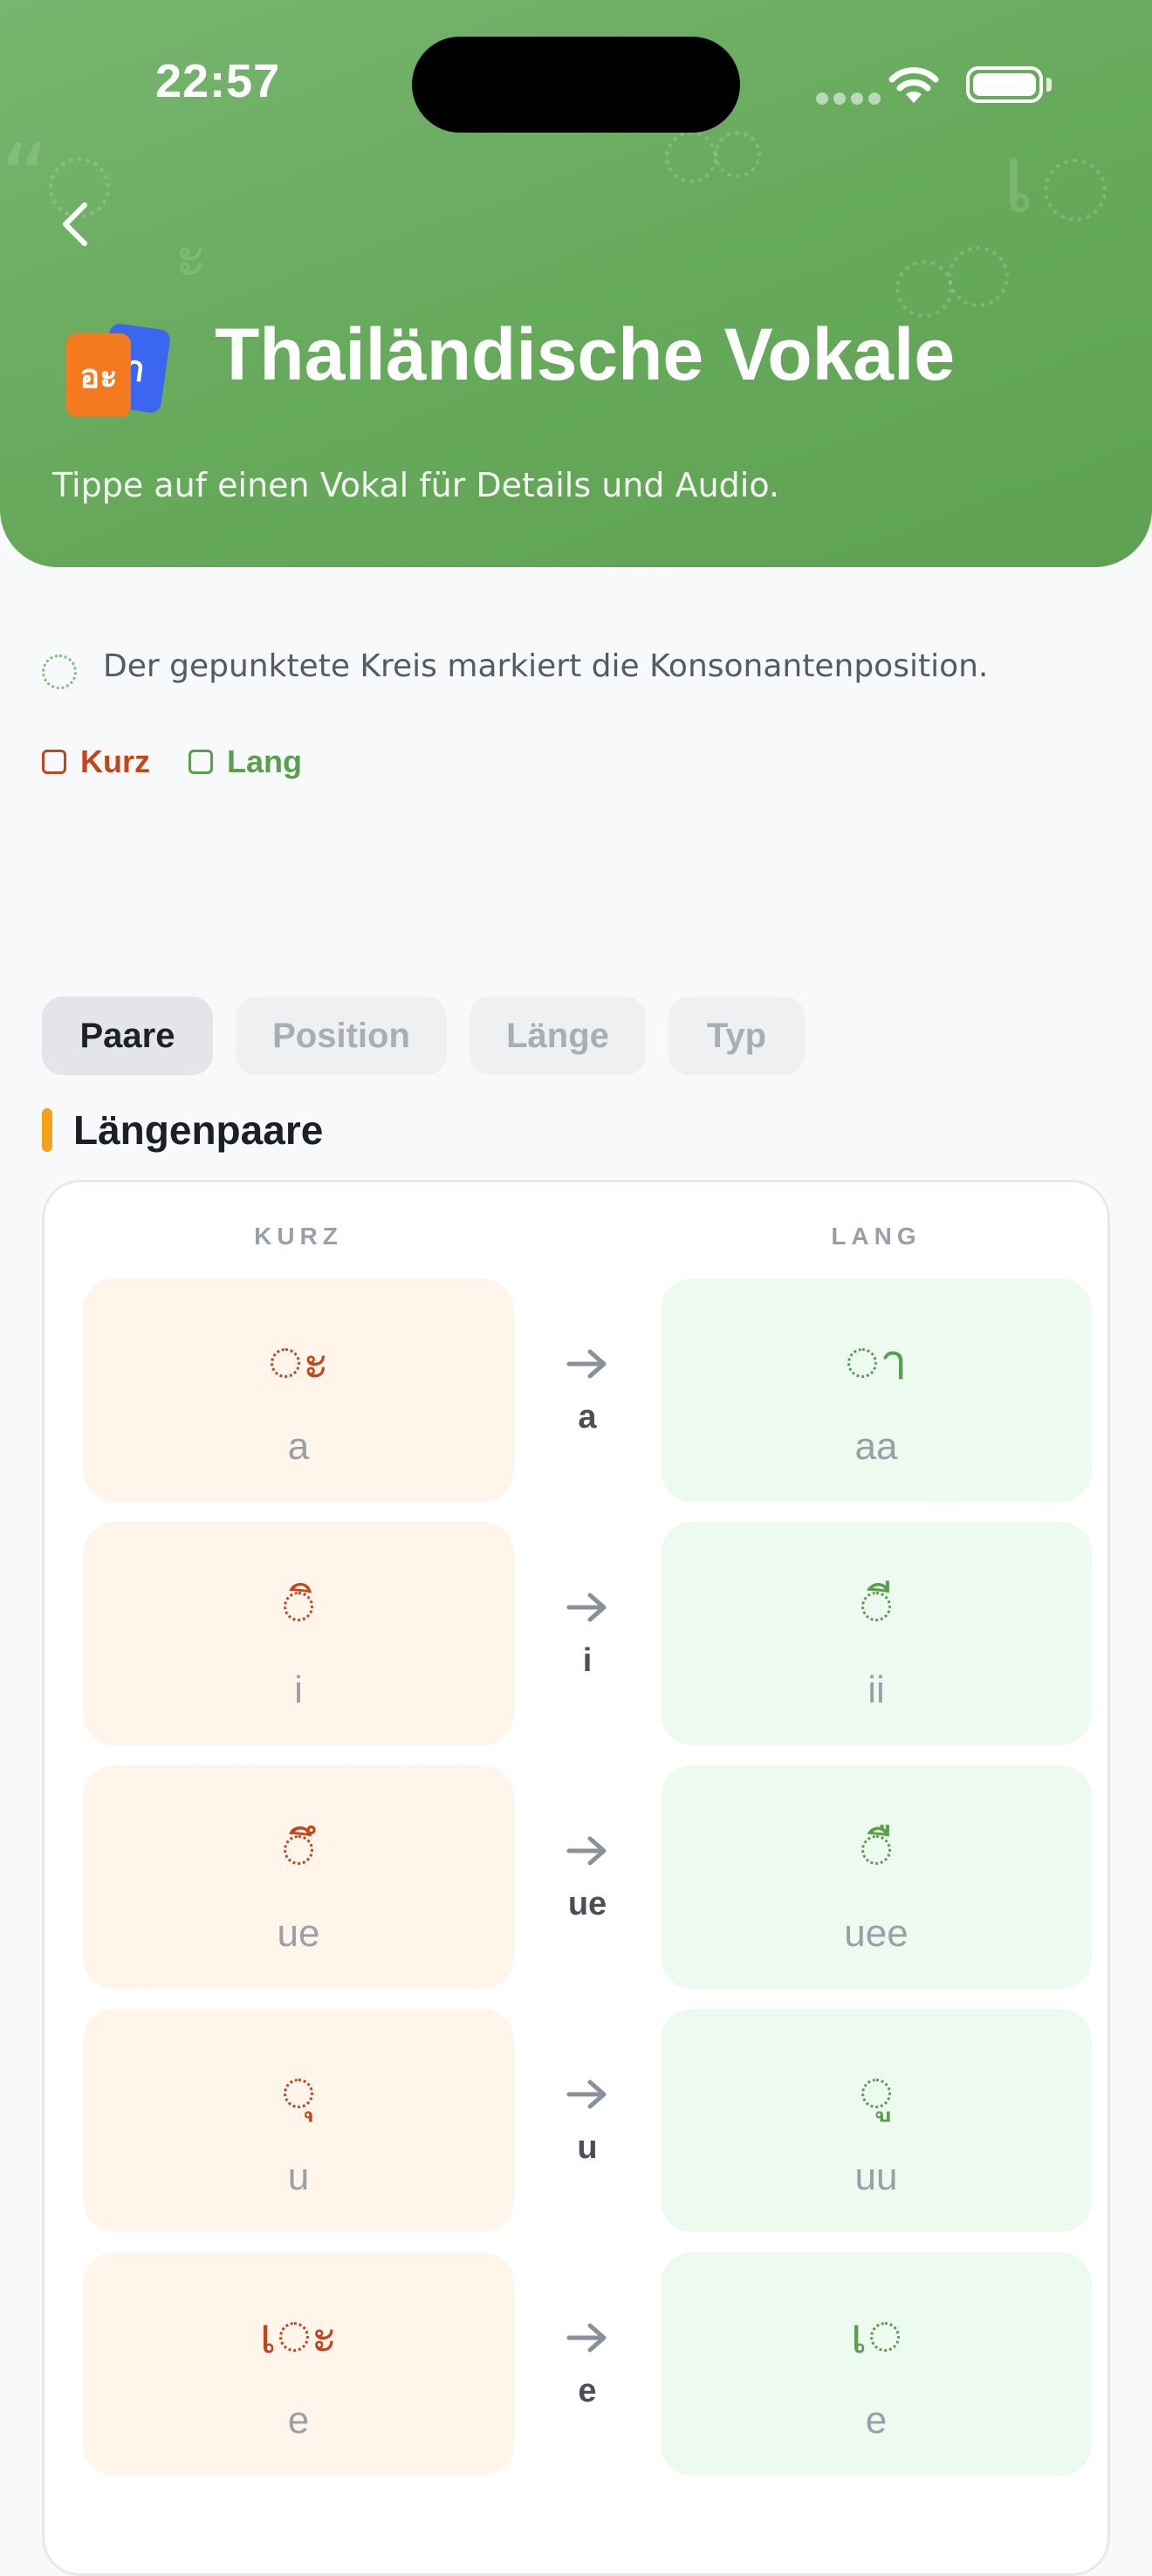  I want to click on pair-row: ุuuูuu, so click(589, 2120).